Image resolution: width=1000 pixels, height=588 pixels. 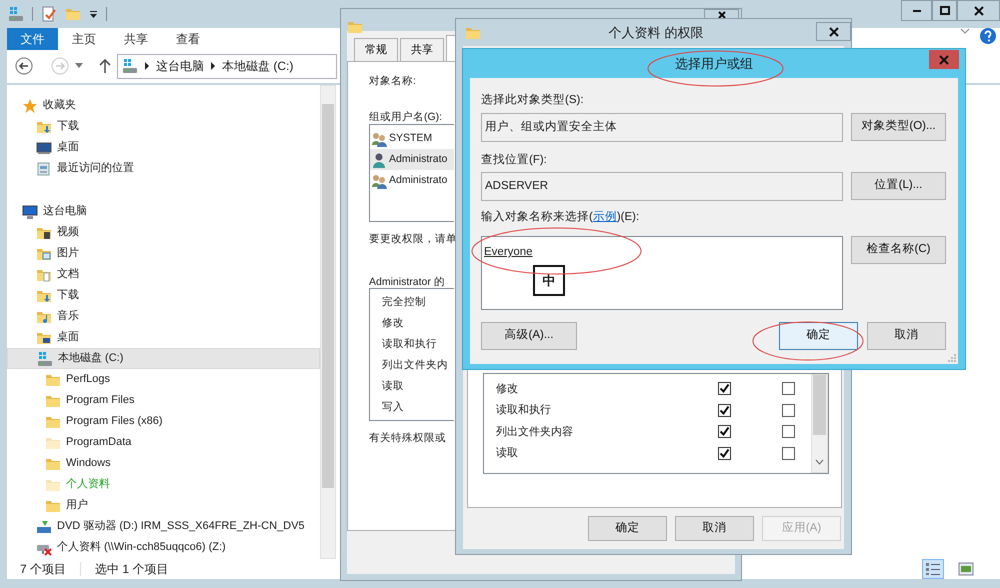 I want to click on back-icon, so click(x=24, y=66).